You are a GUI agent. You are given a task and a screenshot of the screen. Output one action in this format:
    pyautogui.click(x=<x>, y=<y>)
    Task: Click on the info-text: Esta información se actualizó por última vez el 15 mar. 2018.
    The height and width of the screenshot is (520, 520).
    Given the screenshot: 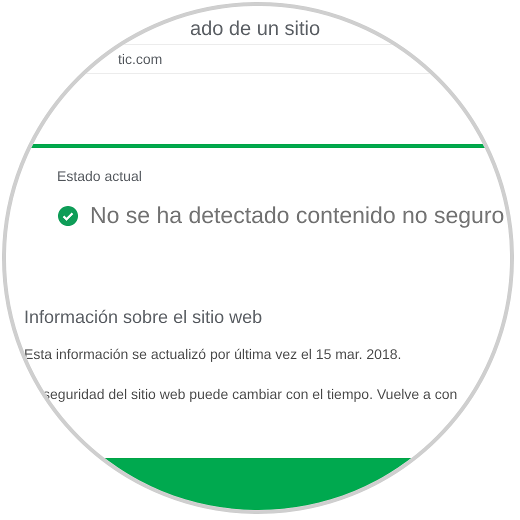 What is the action you would take?
    pyautogui.click(x=212, y=354)
    